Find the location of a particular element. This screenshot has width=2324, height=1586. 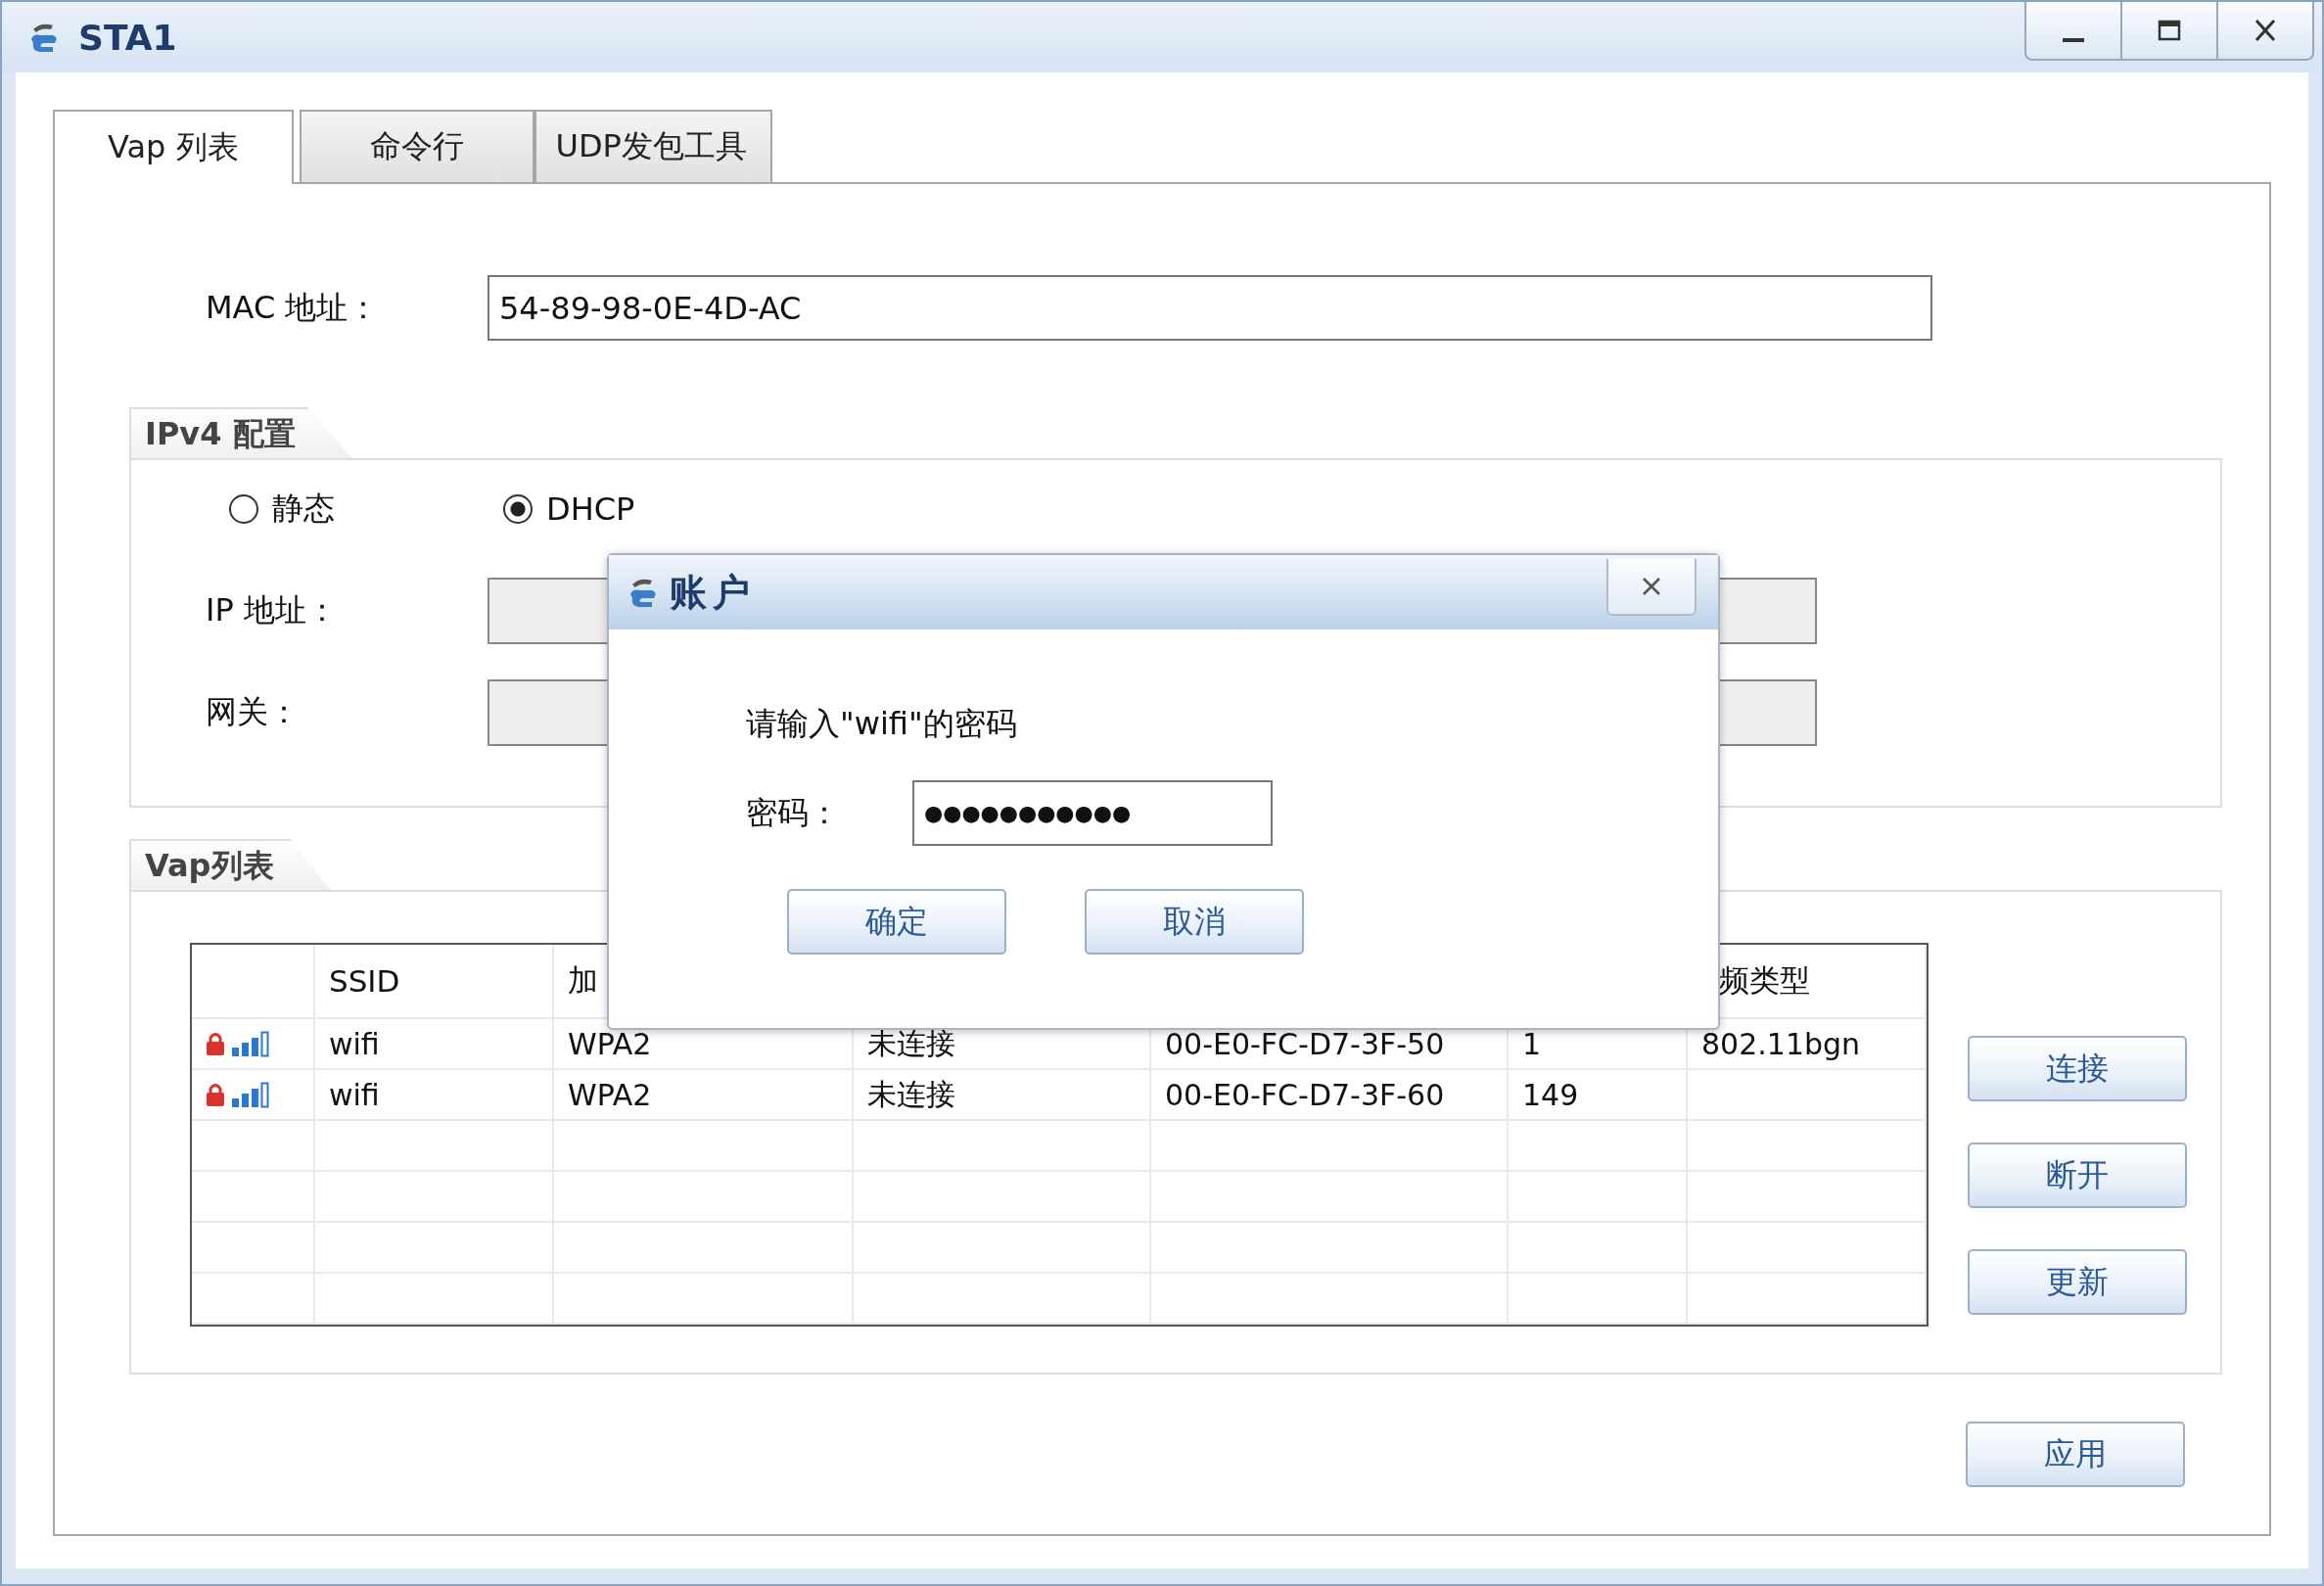

field-label: MAC 地址： is located at coordinates (293, 307).